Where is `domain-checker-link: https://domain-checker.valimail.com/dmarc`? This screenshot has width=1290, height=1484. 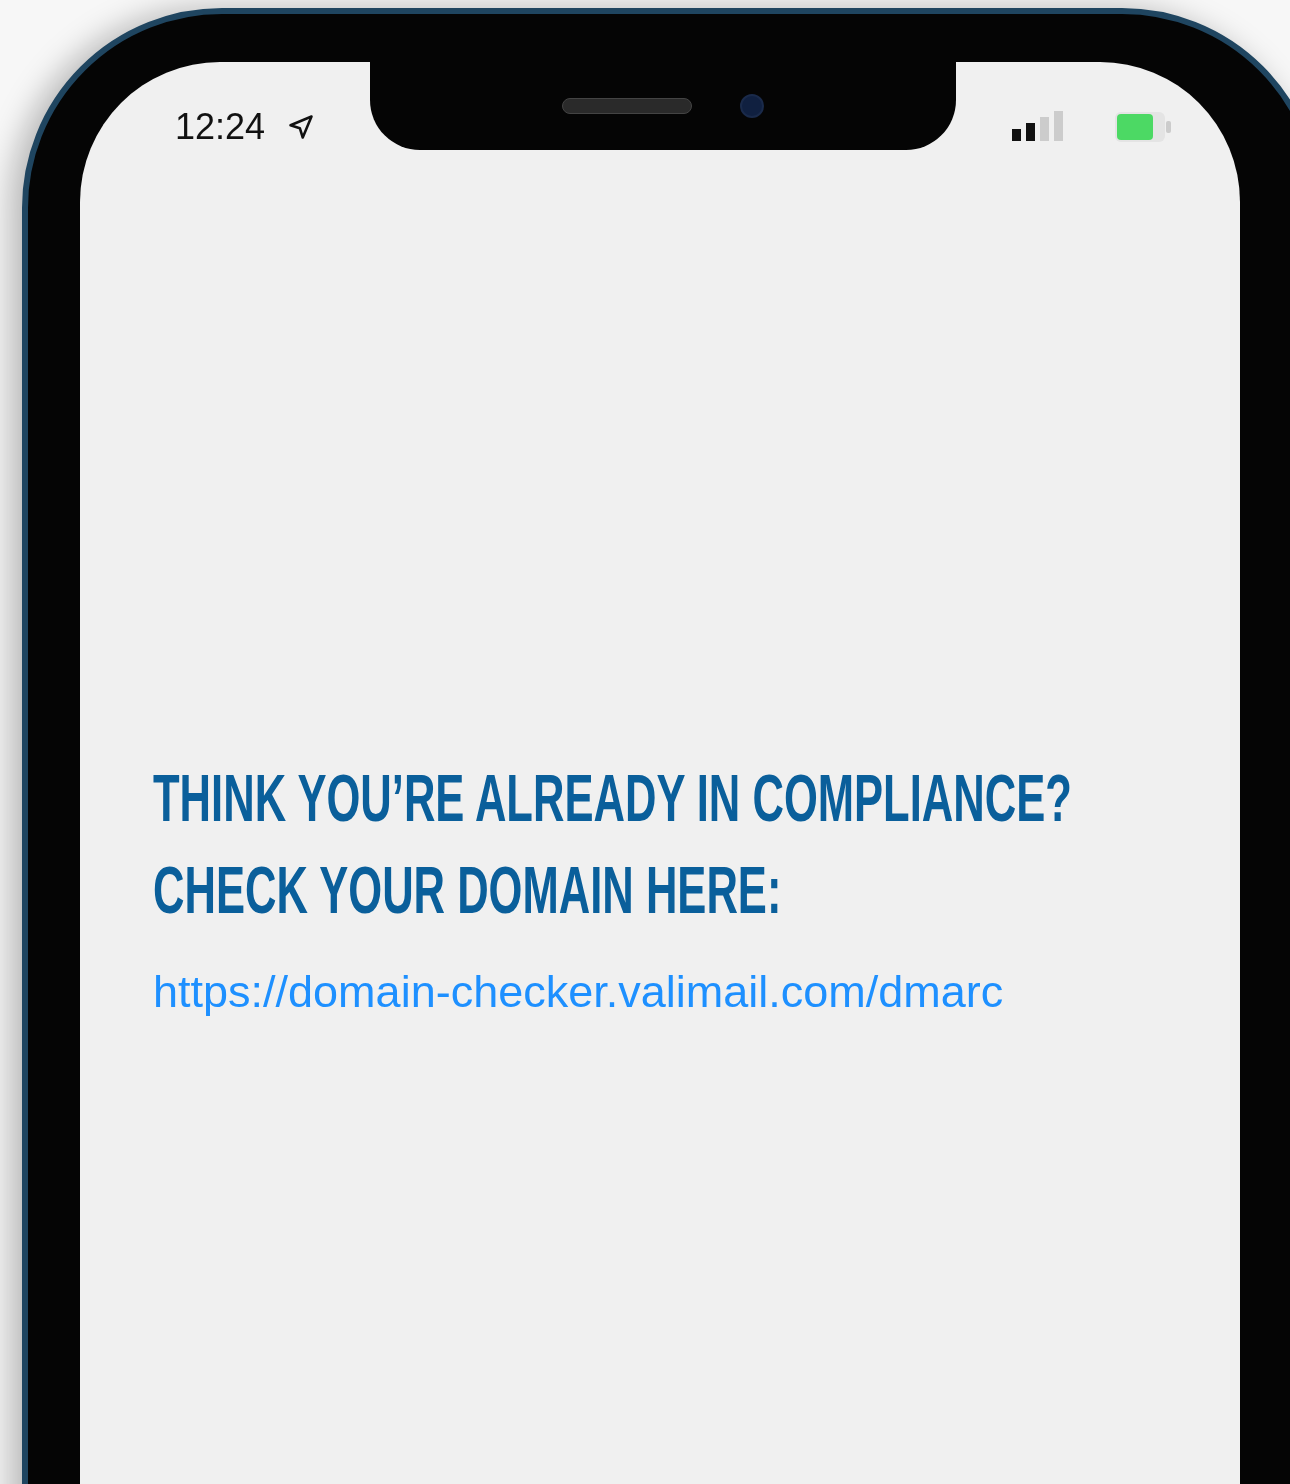 domain-checker-link: https://domain-checker.valimail.com/dmarc is located at coordinates (578, 992).